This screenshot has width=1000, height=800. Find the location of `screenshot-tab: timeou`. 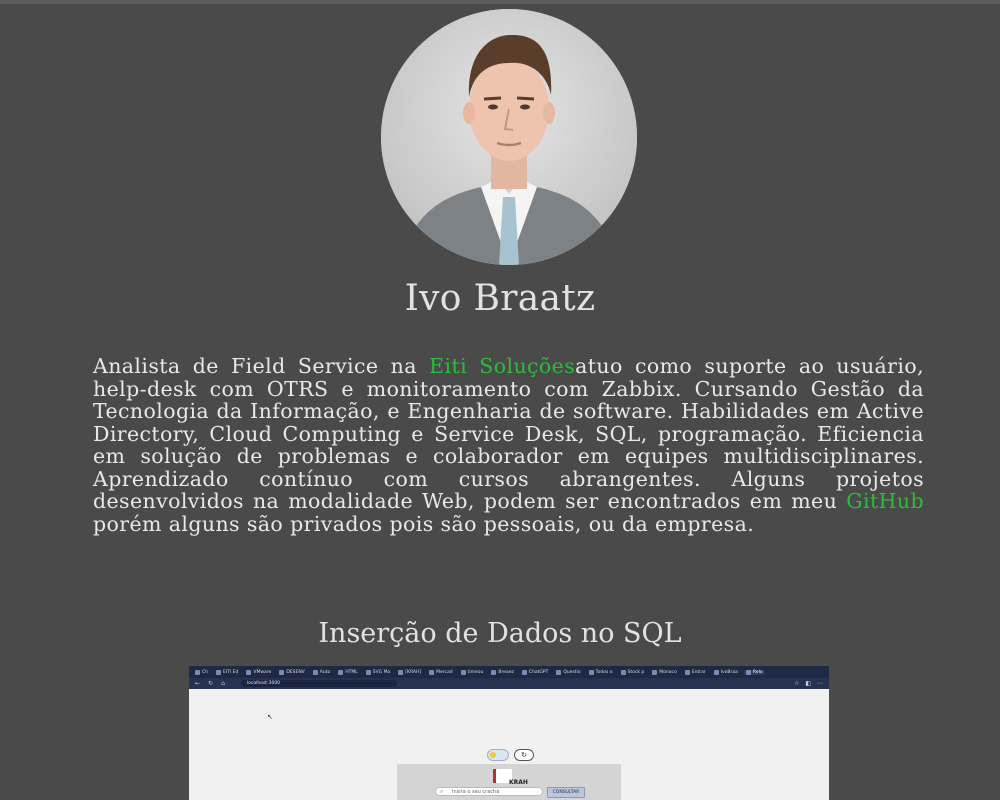

screenshot-tab: timeou is located at coordinates (472, 672).